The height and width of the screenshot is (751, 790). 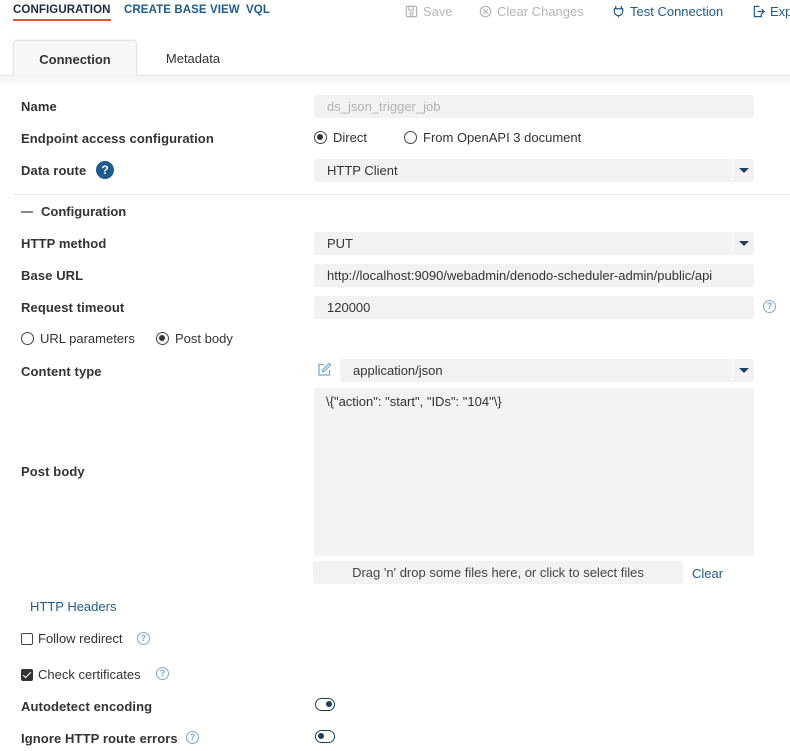 I want to click on content-type-select: application/json, so click(x=547, y=370).